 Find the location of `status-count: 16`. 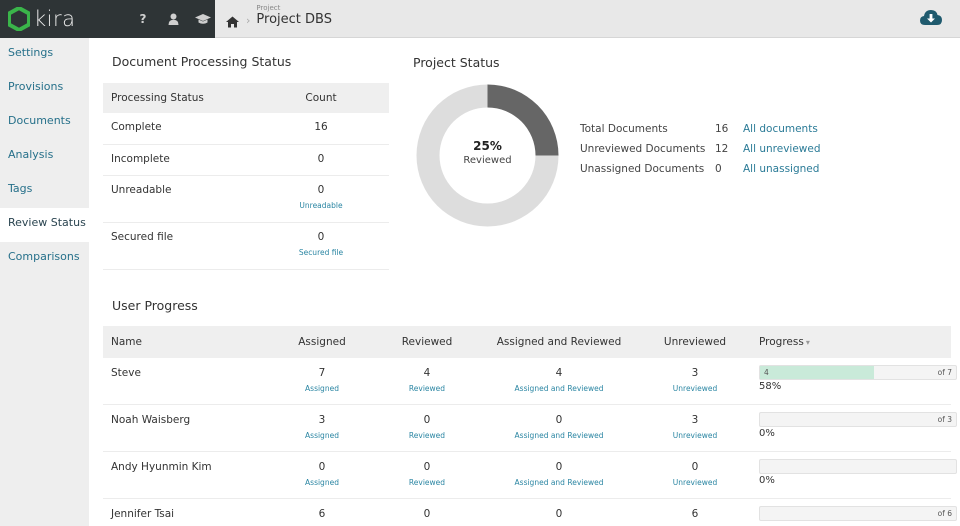

status-count: 16 is located at coordinates (321, 127).